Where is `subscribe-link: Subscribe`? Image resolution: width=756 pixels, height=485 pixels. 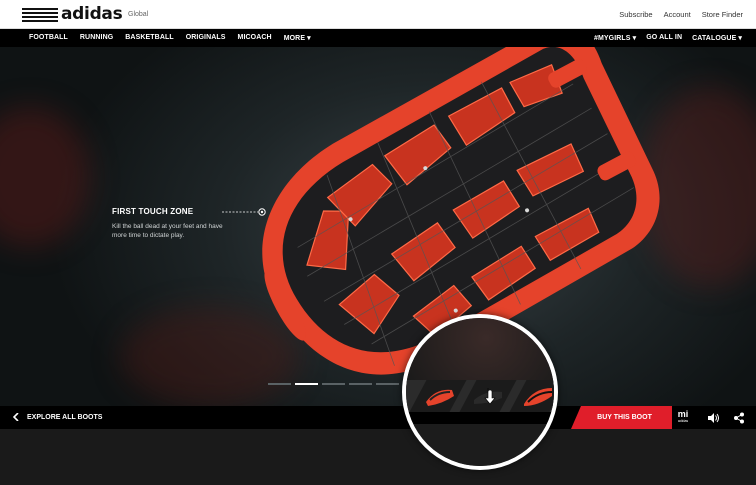
subscribe-link: Subscribe is located at coordinates (635, 14).